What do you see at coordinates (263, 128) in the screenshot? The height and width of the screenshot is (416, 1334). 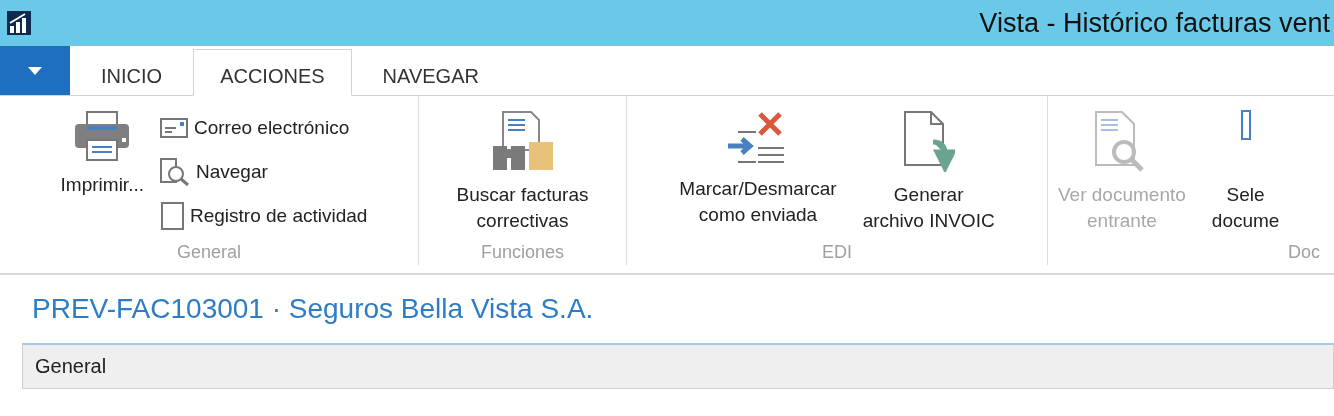 I see `ribbon-button: Correo electrónico` at bounding box center [263, 128].